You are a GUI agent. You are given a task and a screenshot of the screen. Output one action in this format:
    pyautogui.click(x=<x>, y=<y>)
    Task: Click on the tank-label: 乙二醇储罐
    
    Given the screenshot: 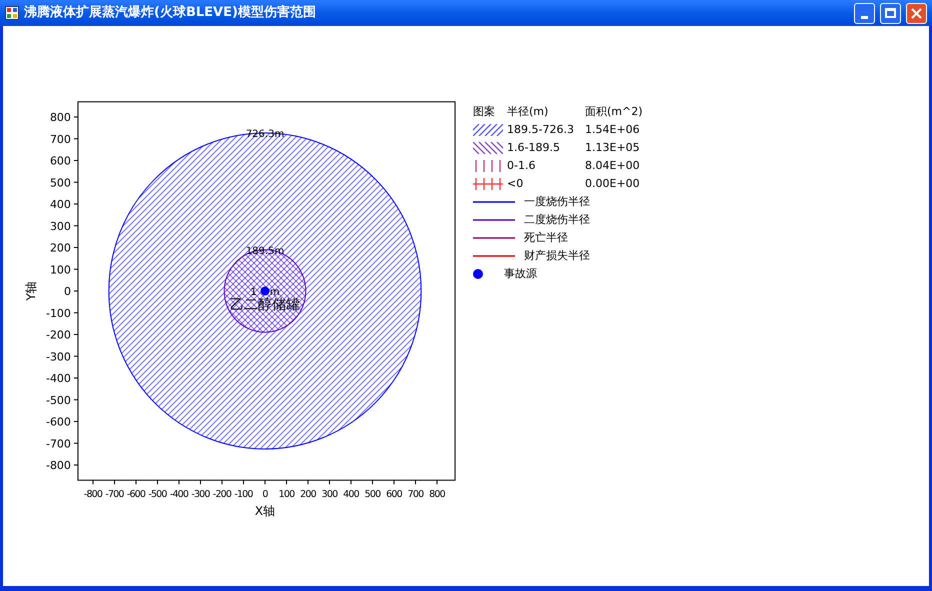 What is the action you would take?
    pyautogui.click(x=265, y=305)
    